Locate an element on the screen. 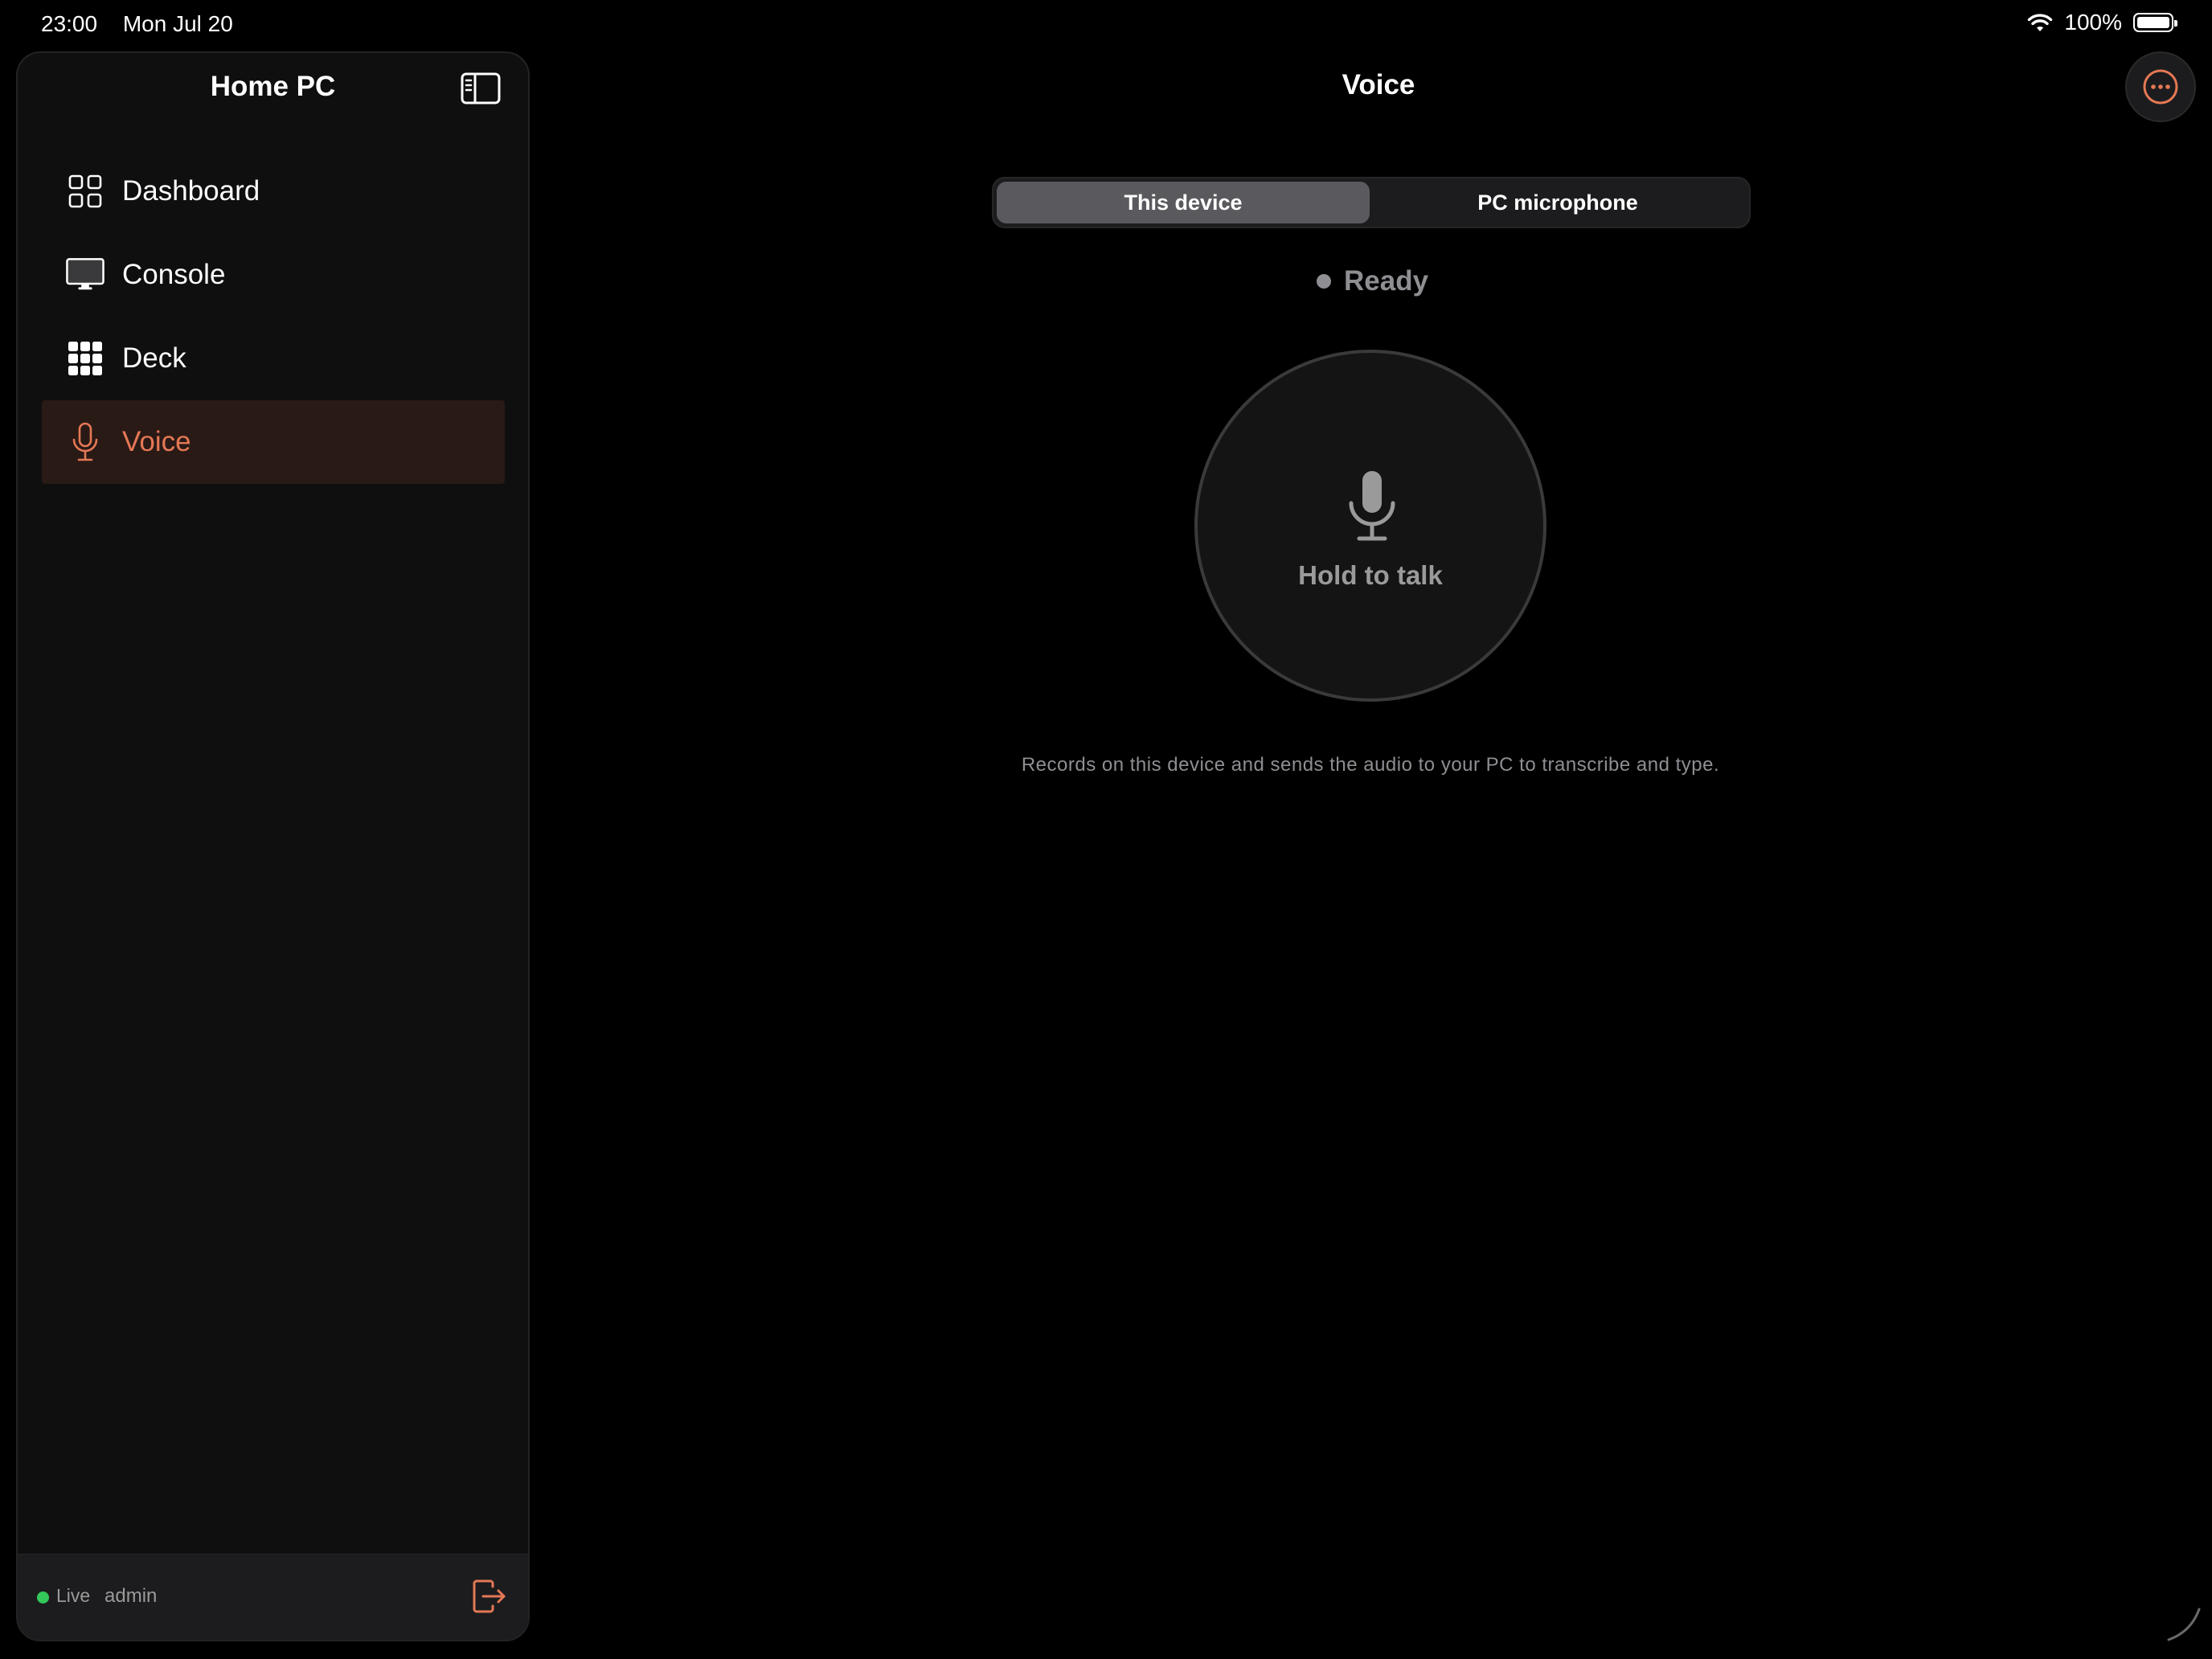  sidebar-item-console: Console is located at coordinates (273, 275).